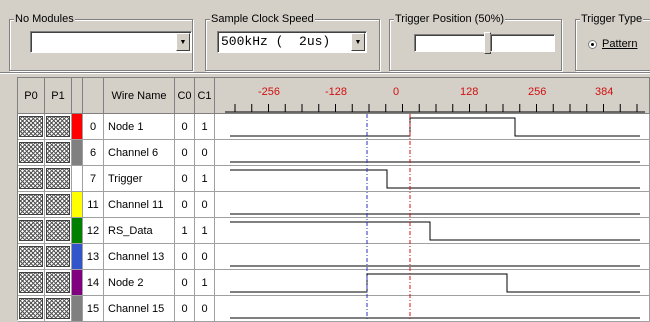 This screenshot has width=650, height=322. What do you see at coordinates (450, 43) in the screenshot?
I see `trigger-position-left-field` at bounding box center [450, 43].